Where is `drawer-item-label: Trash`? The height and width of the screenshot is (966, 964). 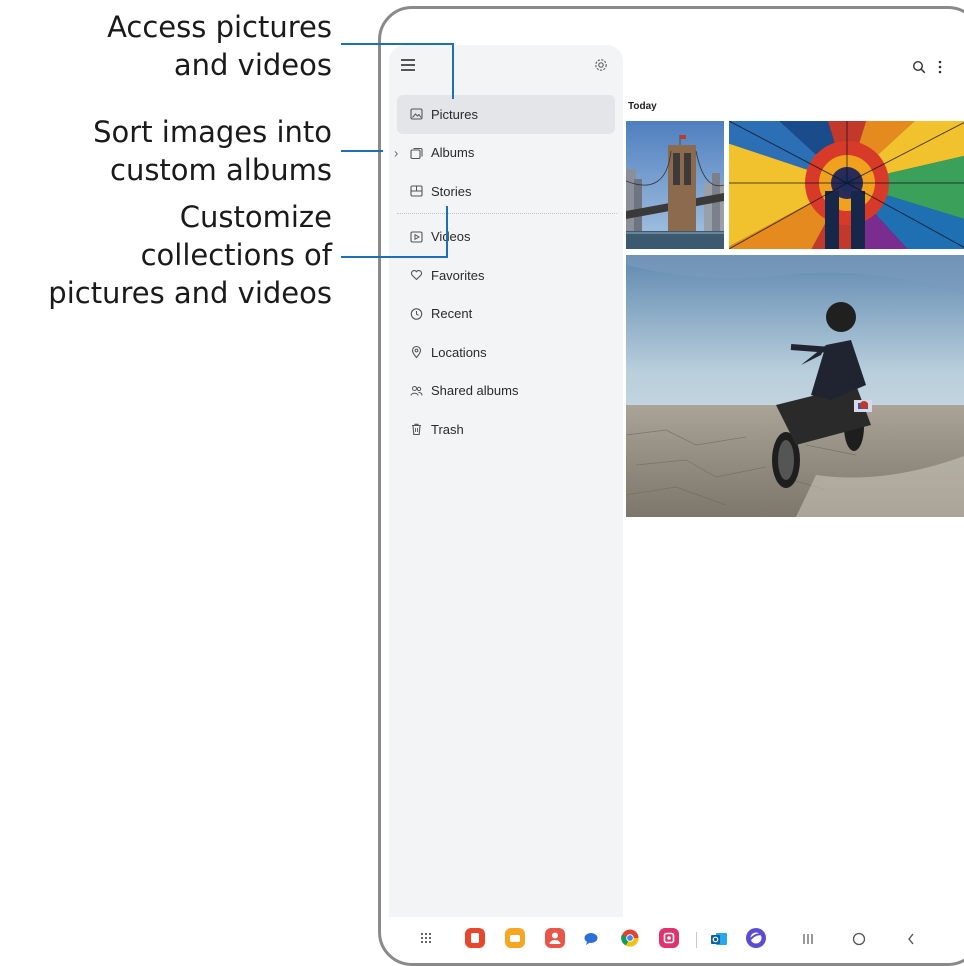
drawer-item-label: Trash is located at coordinates (447, 429).